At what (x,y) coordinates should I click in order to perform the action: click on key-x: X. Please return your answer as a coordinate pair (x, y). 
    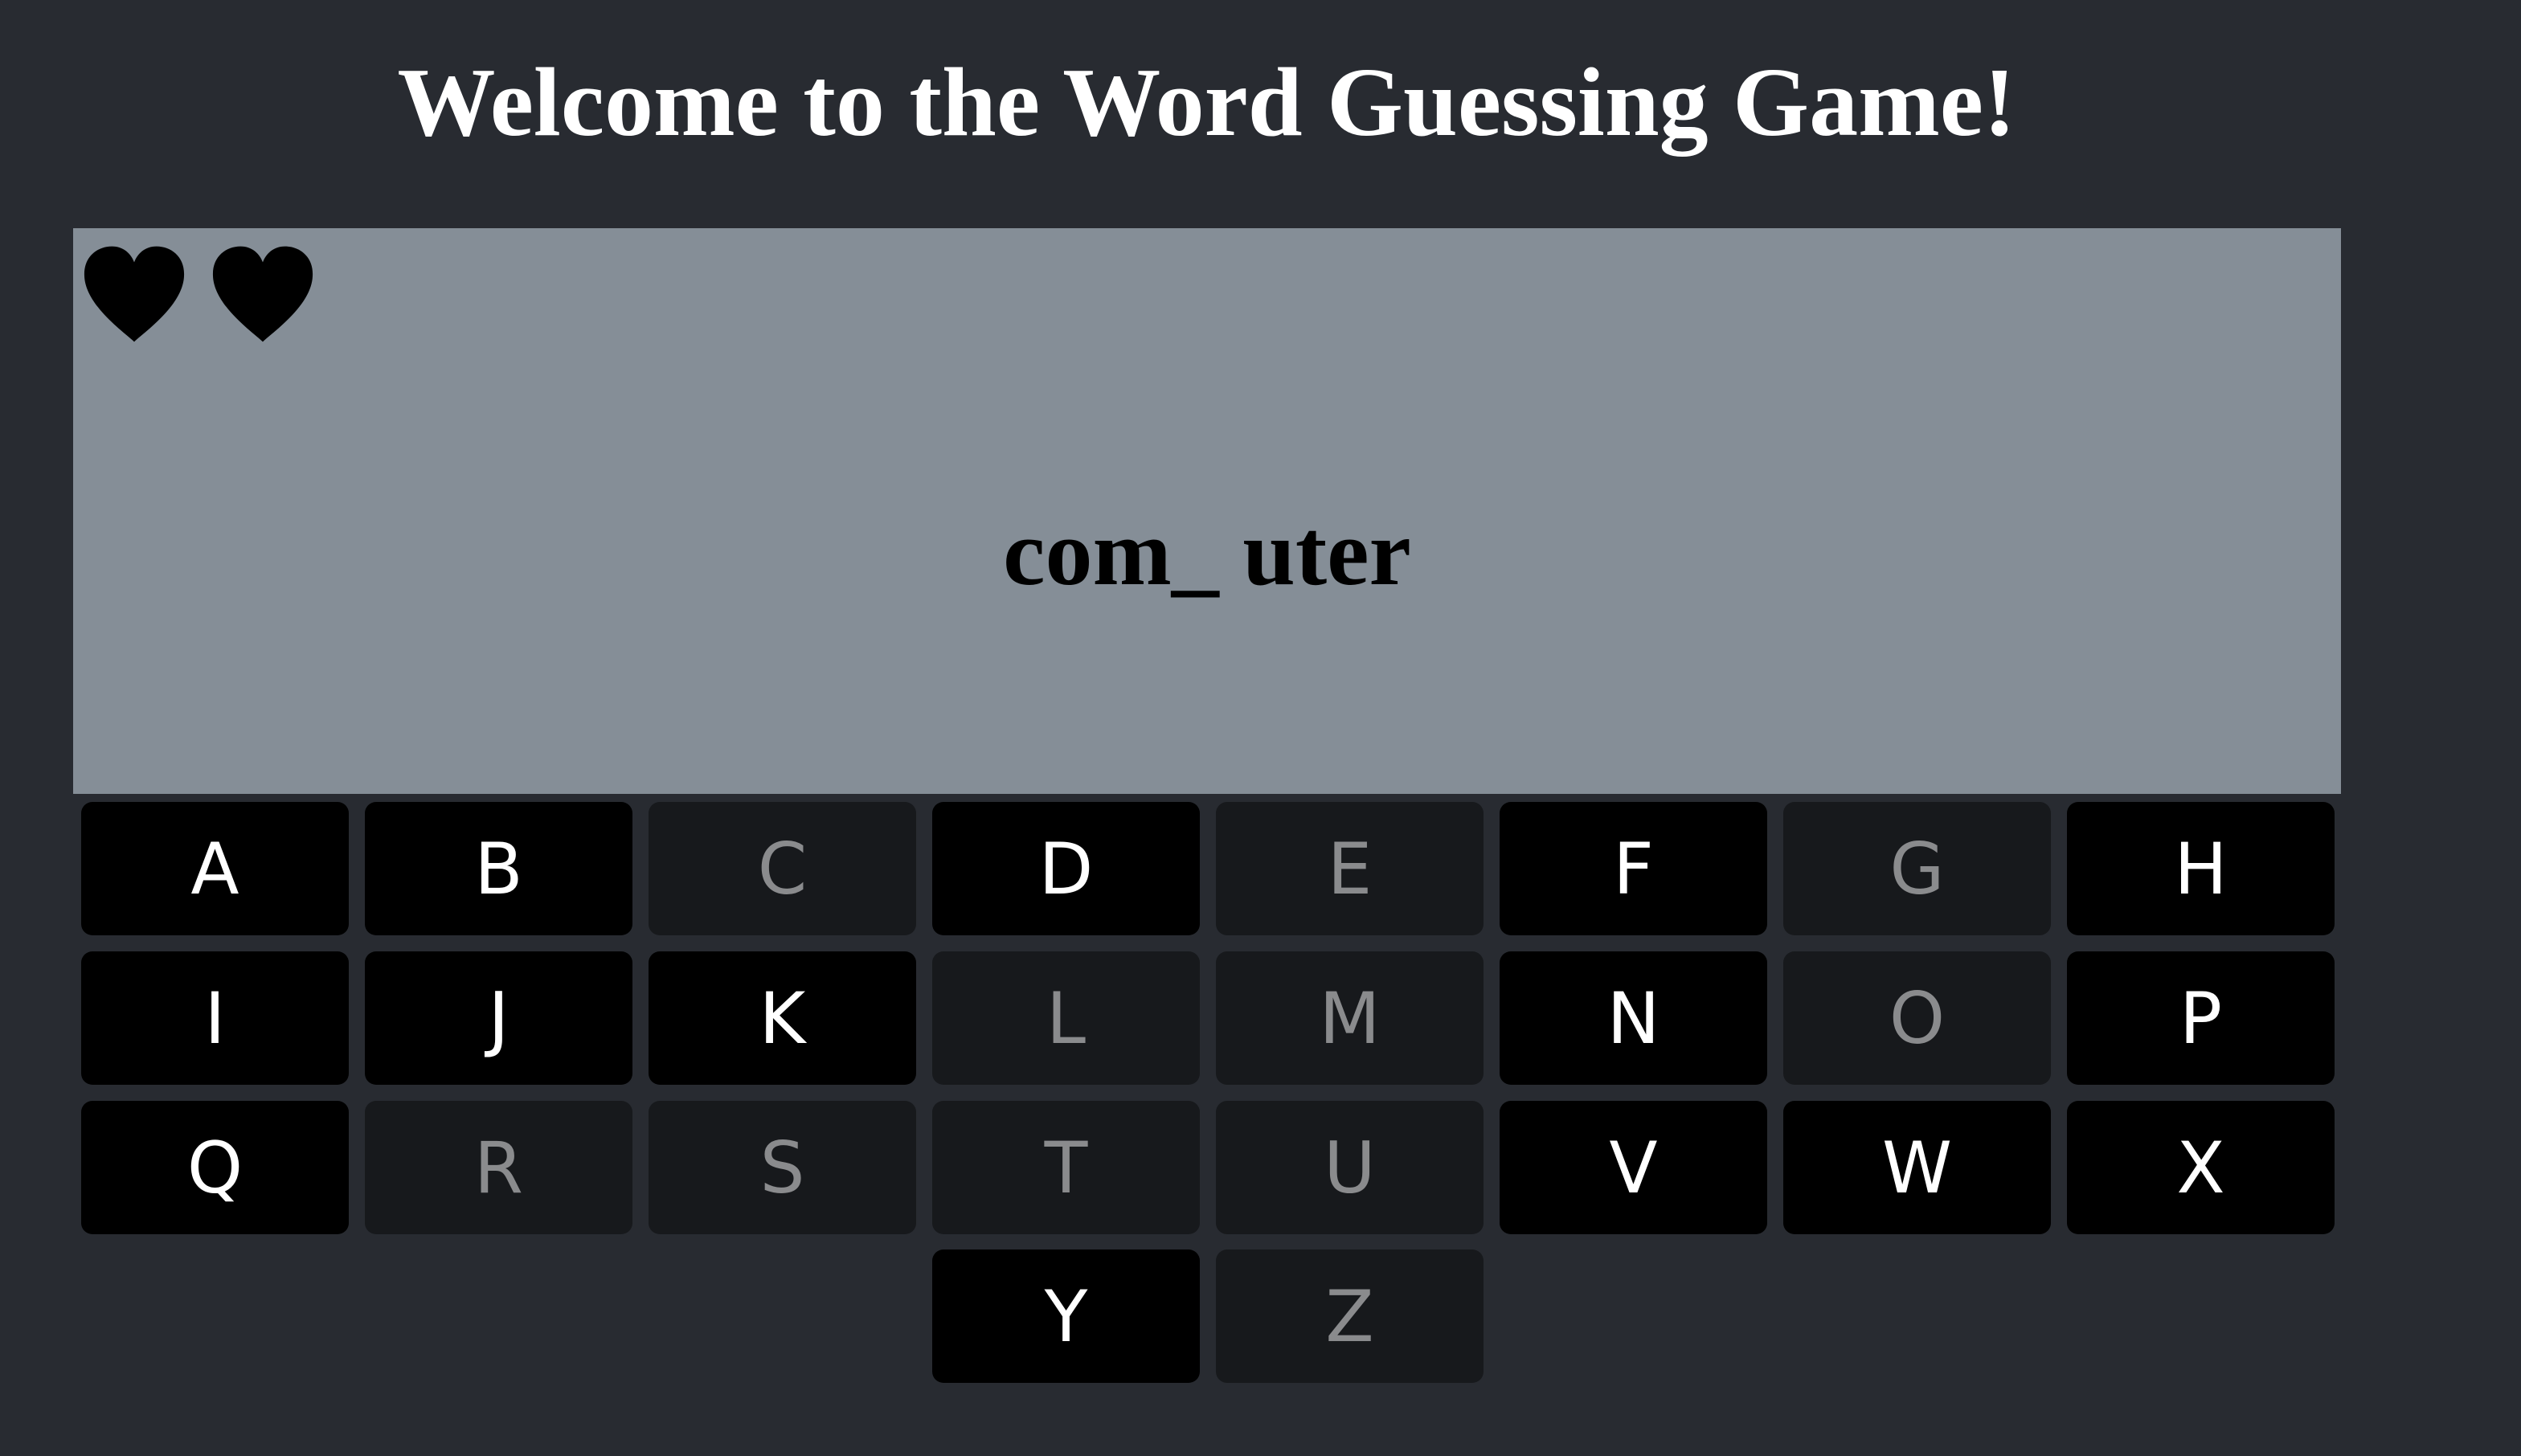
    Looking at the image, I should click on (2201, 1167).